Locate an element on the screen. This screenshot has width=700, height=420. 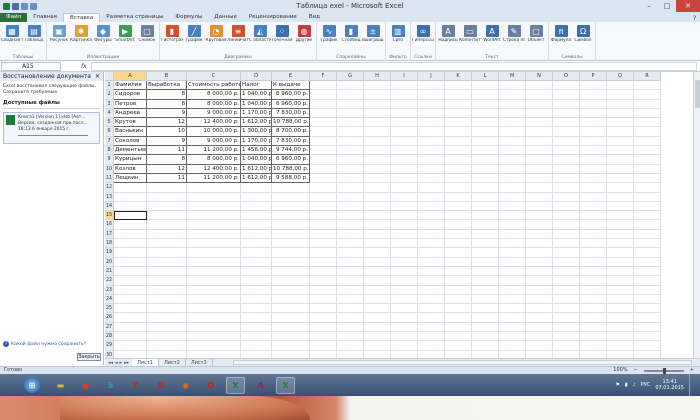
cell-f4 is located at coordinates (323, 113).